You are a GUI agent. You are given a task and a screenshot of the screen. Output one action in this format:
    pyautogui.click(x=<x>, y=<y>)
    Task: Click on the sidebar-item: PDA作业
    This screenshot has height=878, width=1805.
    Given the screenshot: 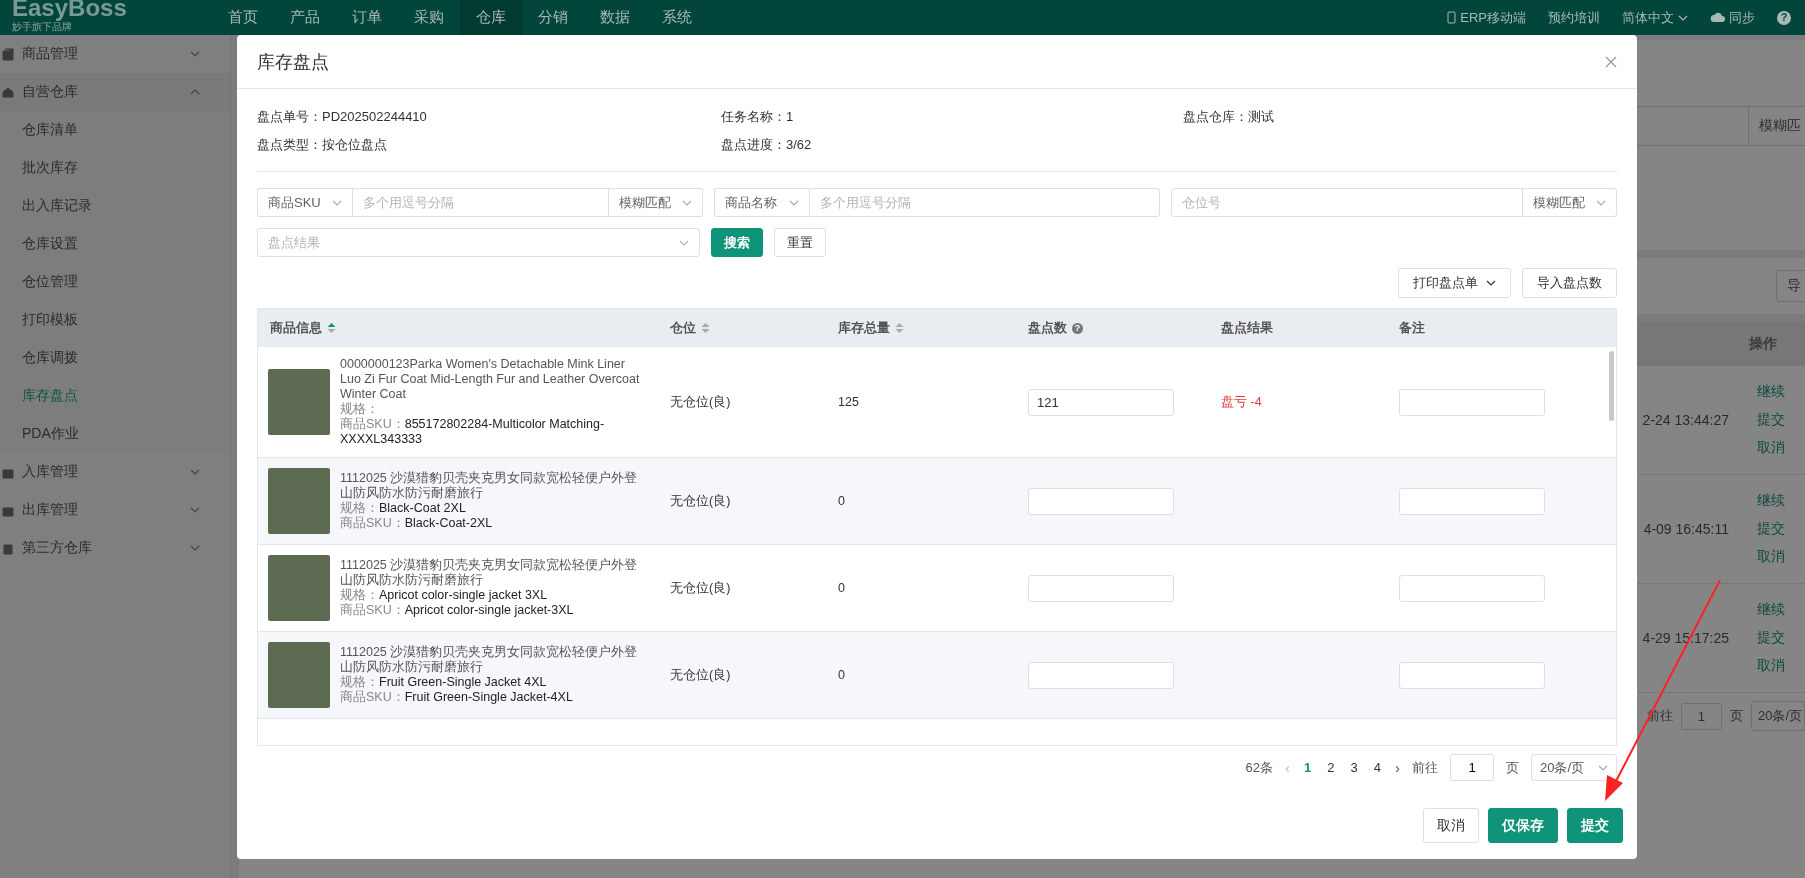 What is the action you would take?
    pyautogui.click(x=115, y=434)
    